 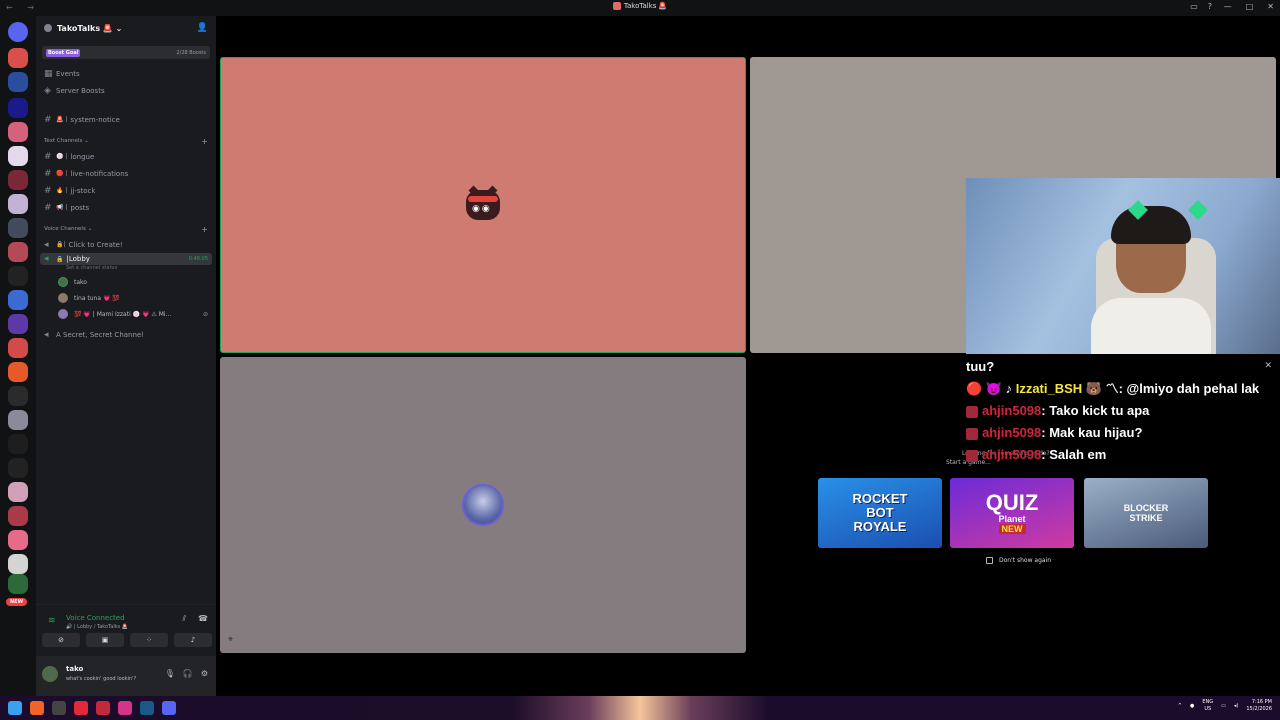 I want to click on game-card-rocket-bot-royale: ROCKET BOT ROYALE, so click(x=880, y=513).